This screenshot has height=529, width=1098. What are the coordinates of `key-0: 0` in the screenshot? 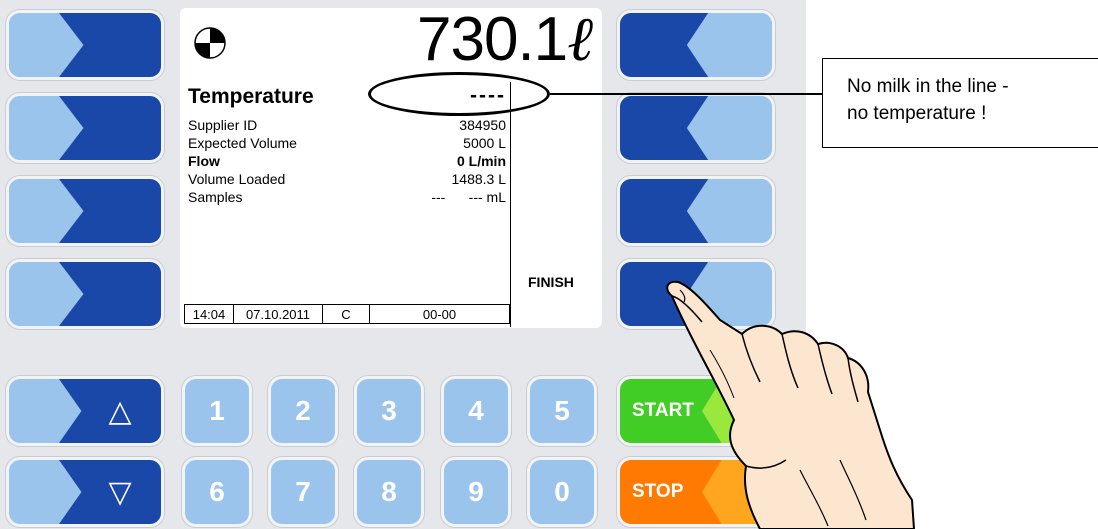 It's located at (562, 492).